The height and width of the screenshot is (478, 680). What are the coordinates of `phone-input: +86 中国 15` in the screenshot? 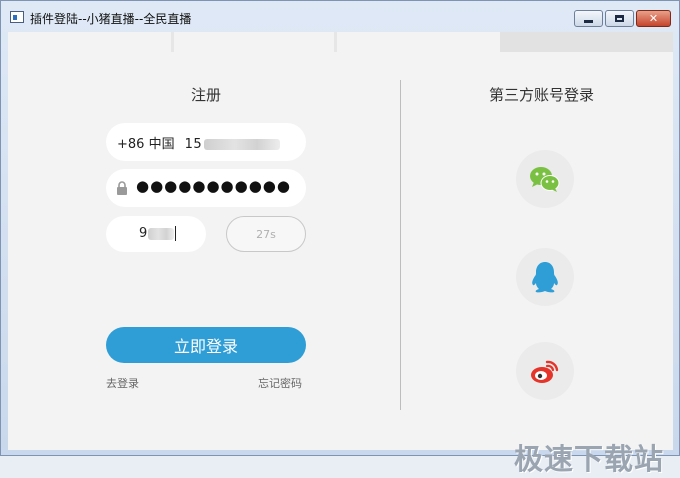 It's located at (206, 142).